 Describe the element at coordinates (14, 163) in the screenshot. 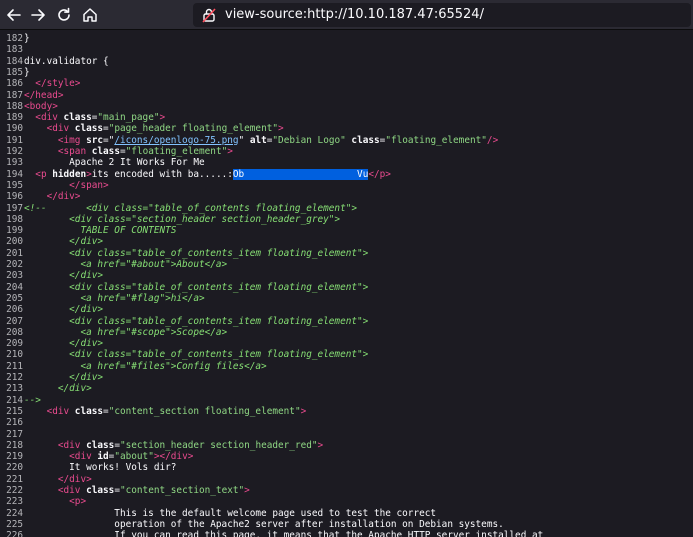

I see `line-number: 193` at that location.